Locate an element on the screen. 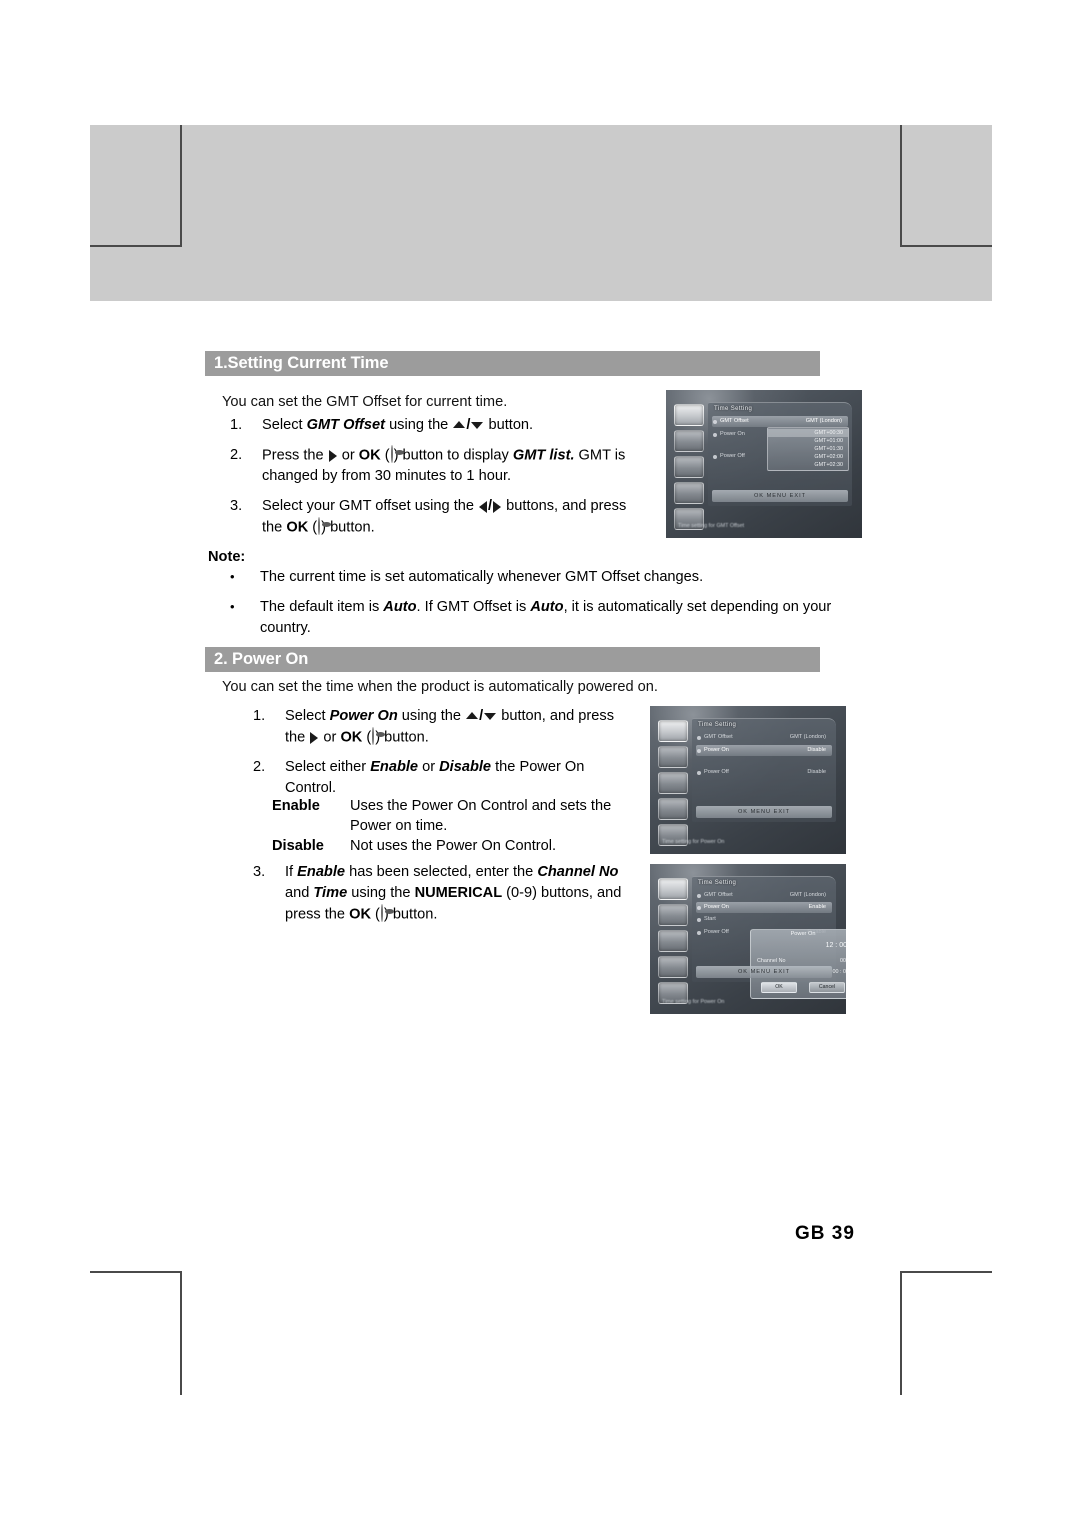 The height and width of the screenshot is (1528, 1080). note-text: The default item is is located at coordinates (322, 607).